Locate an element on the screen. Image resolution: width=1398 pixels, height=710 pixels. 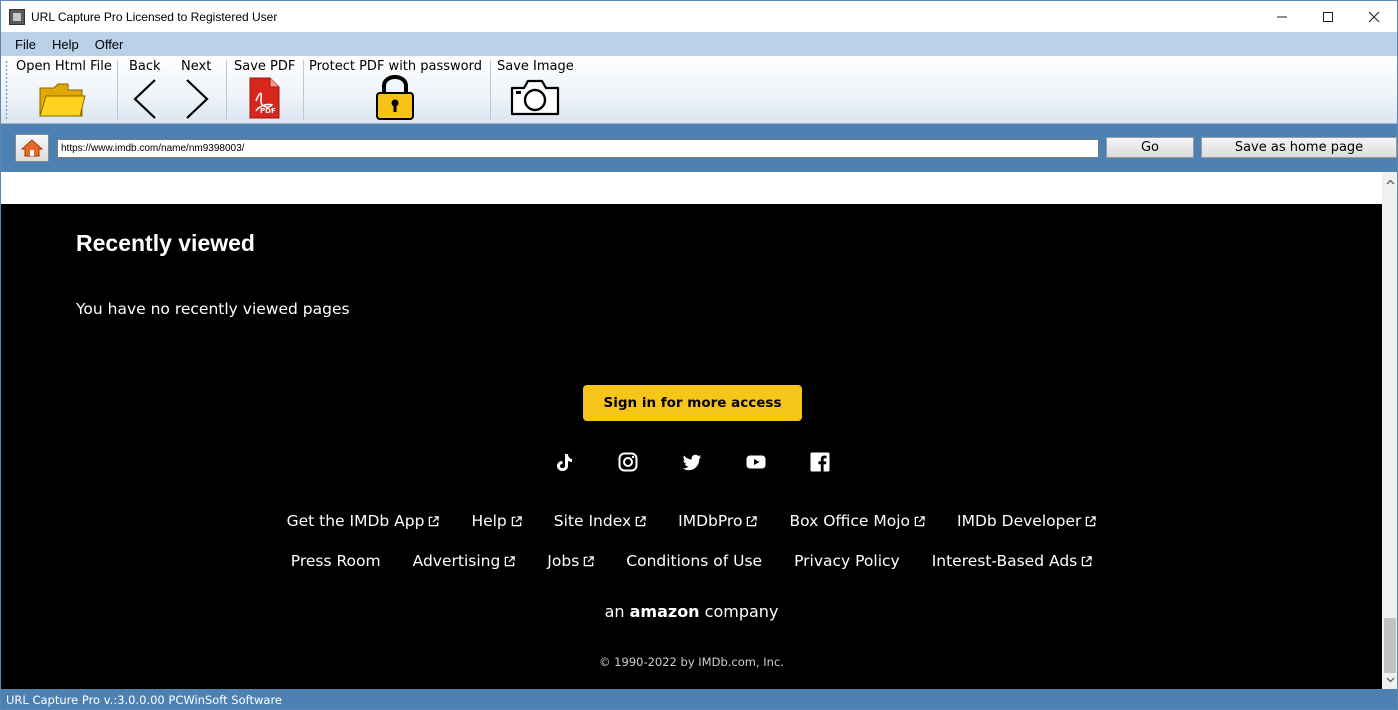
scroll-up-button is located at coordinates (1389, 182).